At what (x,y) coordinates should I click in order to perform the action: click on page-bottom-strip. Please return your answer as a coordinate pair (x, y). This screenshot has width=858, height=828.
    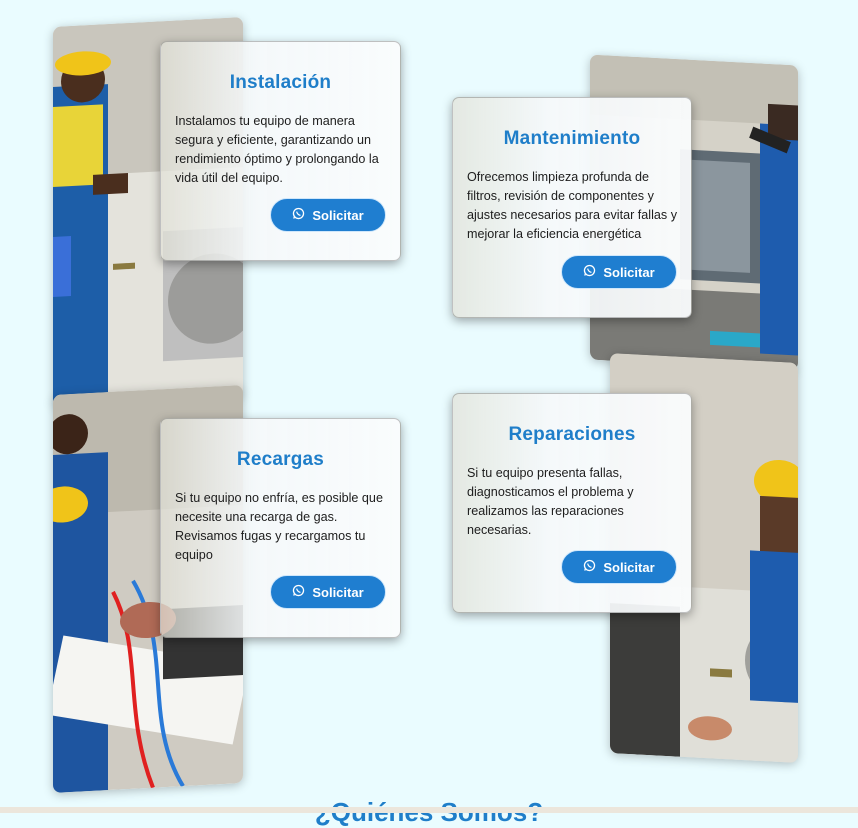
    Looking at the image, I should click on (429, 810).